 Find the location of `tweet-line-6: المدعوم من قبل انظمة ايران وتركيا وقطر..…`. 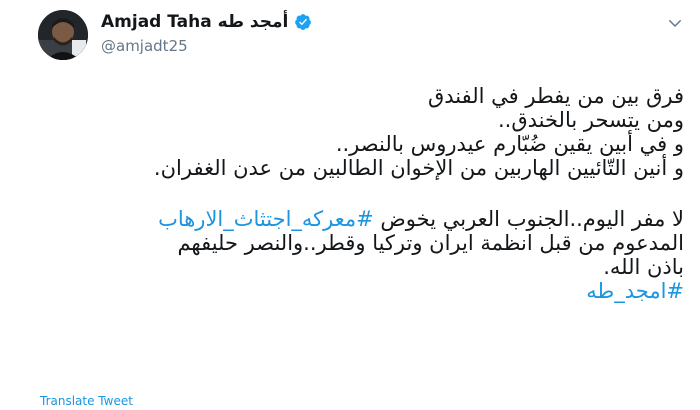

tweet-line-6: المدعوم من قبل انظمة ايران وتركيا وقطر..… is located at coordinates (430, 243).